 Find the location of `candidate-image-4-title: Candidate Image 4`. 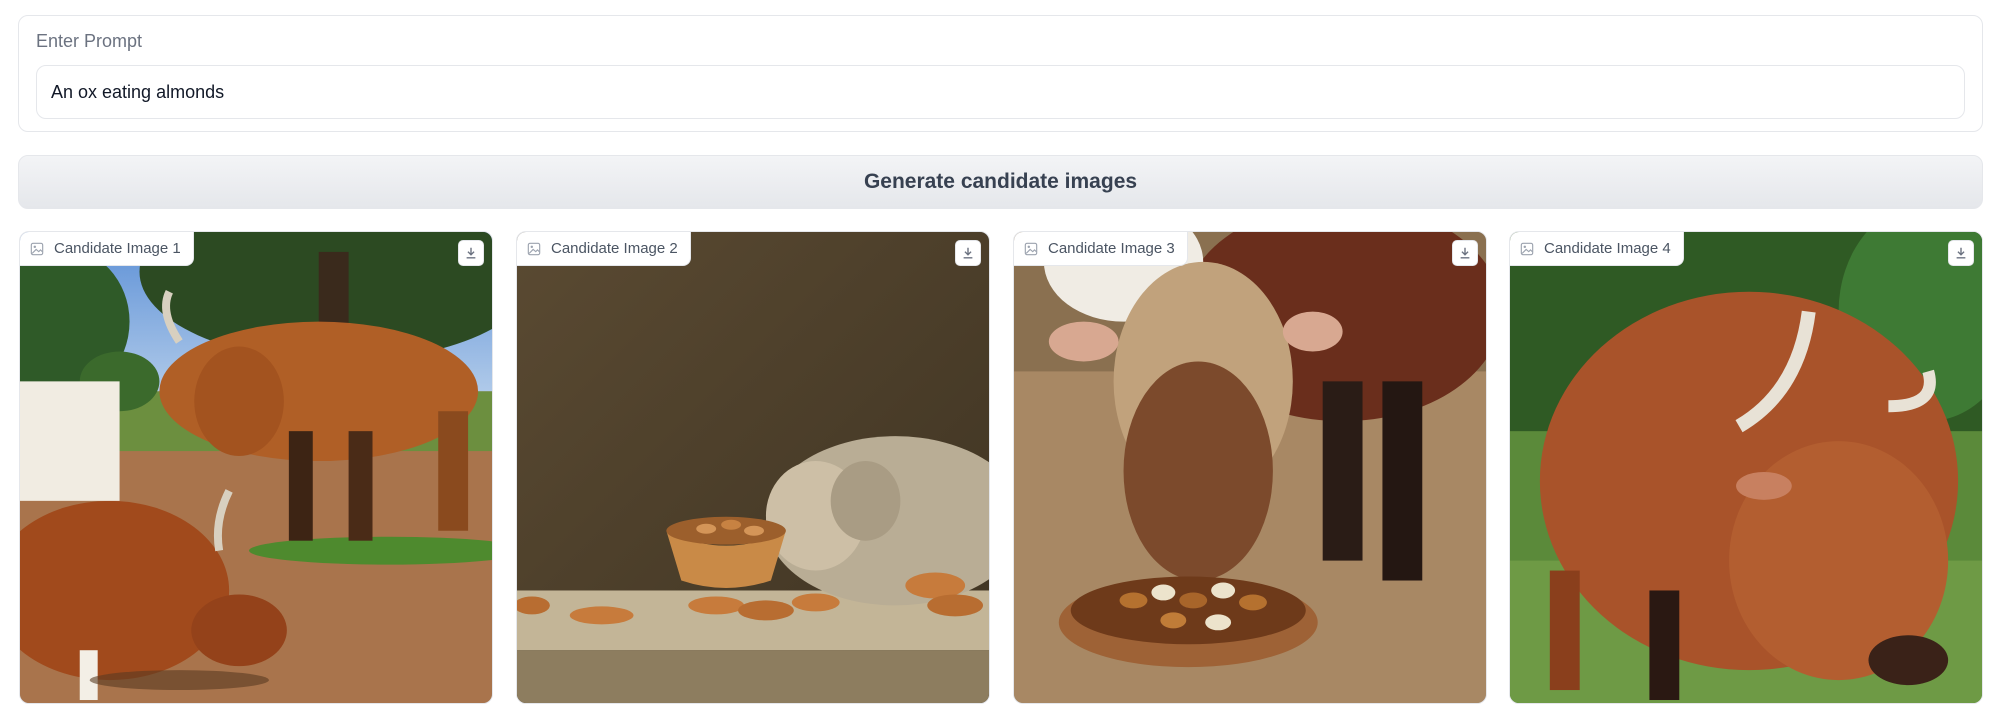

candidate-image-4-title: Candidate Image 4 is located at coordinates (1607, 248).